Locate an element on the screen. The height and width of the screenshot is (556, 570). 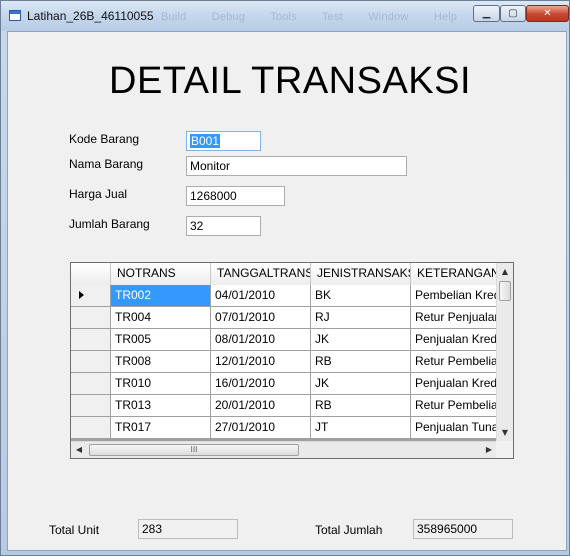
table-row: TR008 12/01/2010 RB Retur Pembelian is located at coordinates (284, 362).